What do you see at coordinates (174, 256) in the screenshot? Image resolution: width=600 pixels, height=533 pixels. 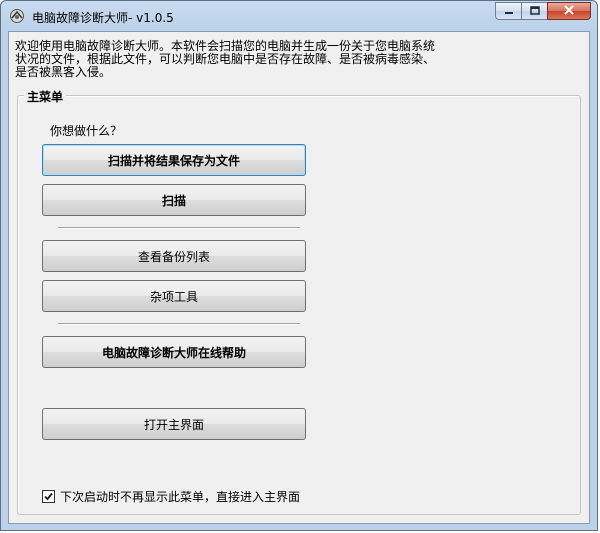 I see `view-backups-button: 查看备份列表` at bounding box center [174, 256].